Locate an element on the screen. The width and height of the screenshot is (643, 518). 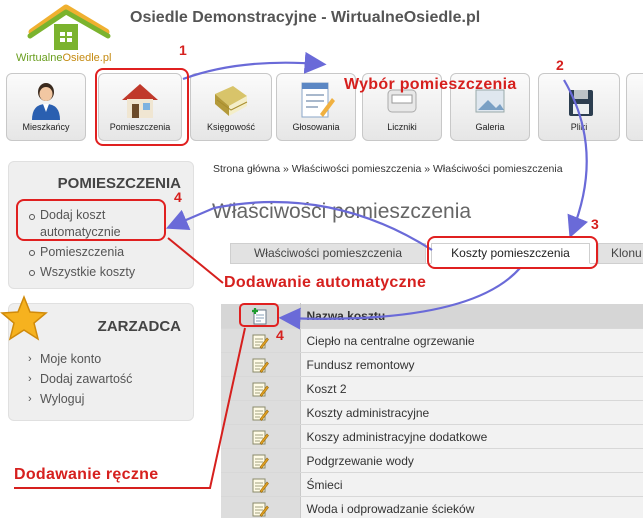
files-icon is located at coordinates (581, 103).